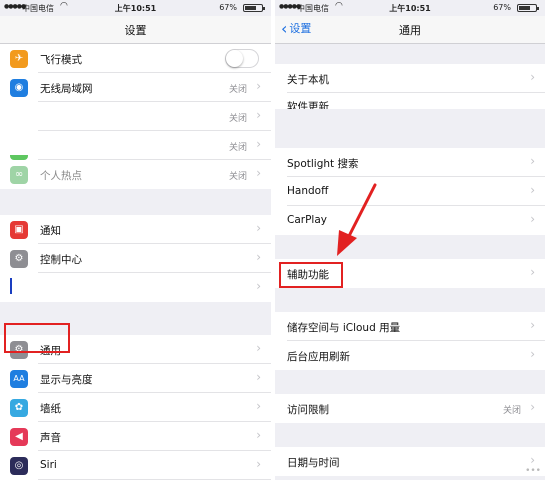 The height and width of the screenshot is (480, 545). I want to click on row-label: 声音, so click(50, 438).